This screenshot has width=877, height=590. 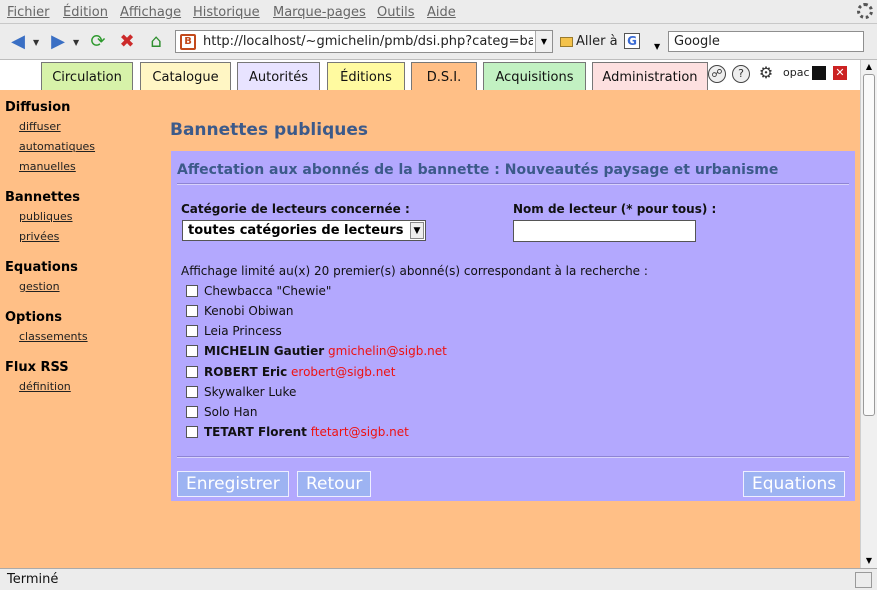 I want to click on tab-label: Éditions, so click(x=366, y=77).